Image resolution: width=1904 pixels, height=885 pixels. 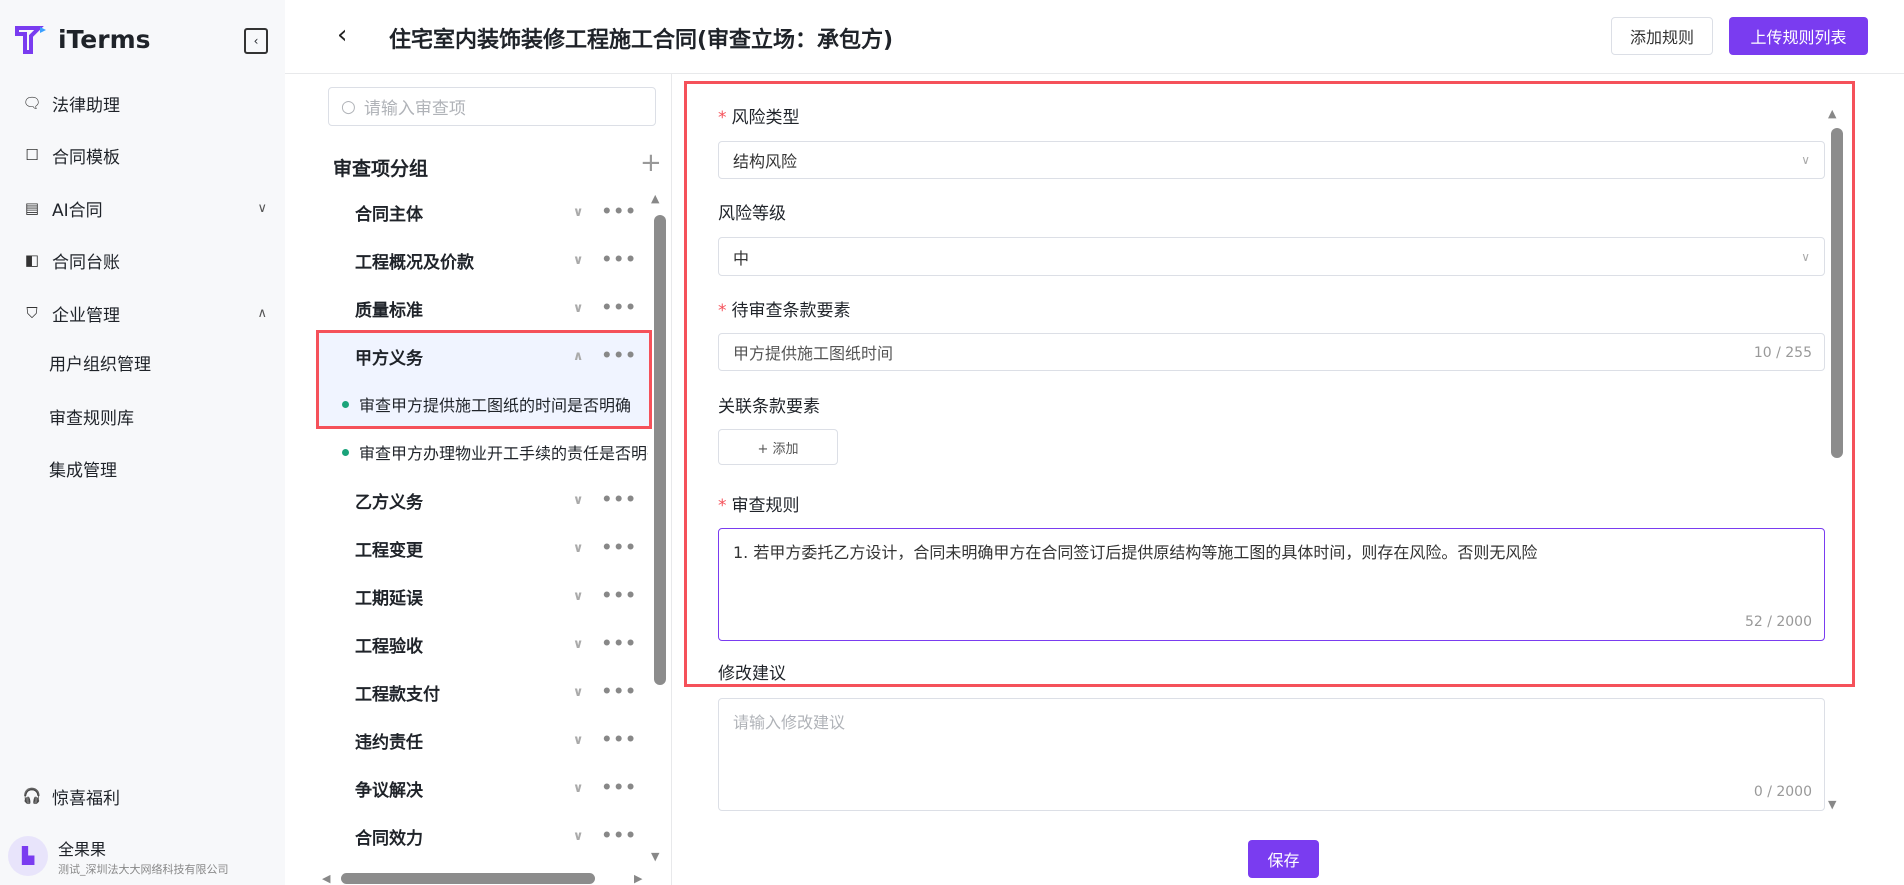 I want to click on form-scroll-up-icon: ▲, so click(x=1832, y=113).